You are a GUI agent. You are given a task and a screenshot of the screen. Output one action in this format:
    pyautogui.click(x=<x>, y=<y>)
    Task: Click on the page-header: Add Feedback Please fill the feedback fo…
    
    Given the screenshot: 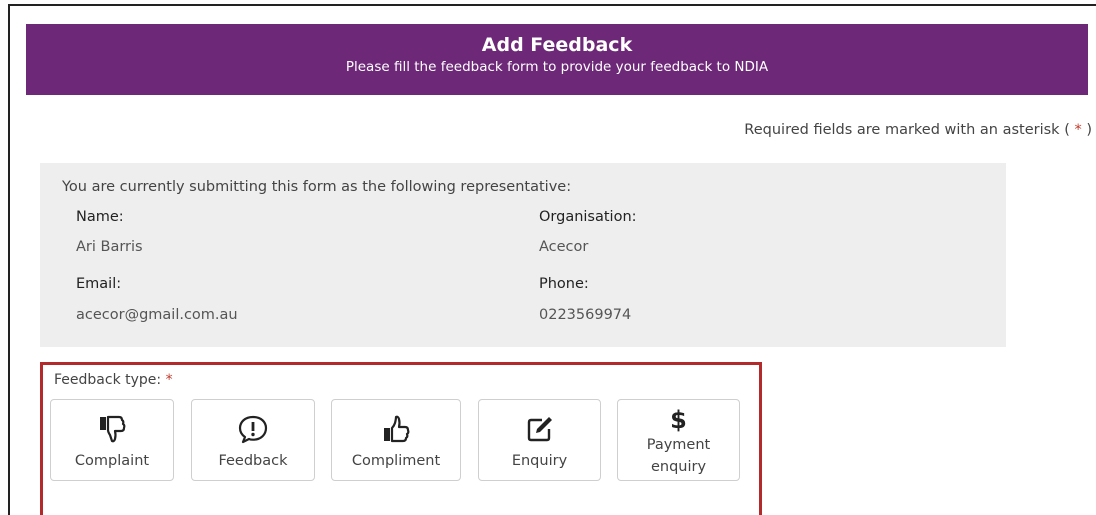 What is the action you would take?
    pyautogui.click(x=557, y=59)
    